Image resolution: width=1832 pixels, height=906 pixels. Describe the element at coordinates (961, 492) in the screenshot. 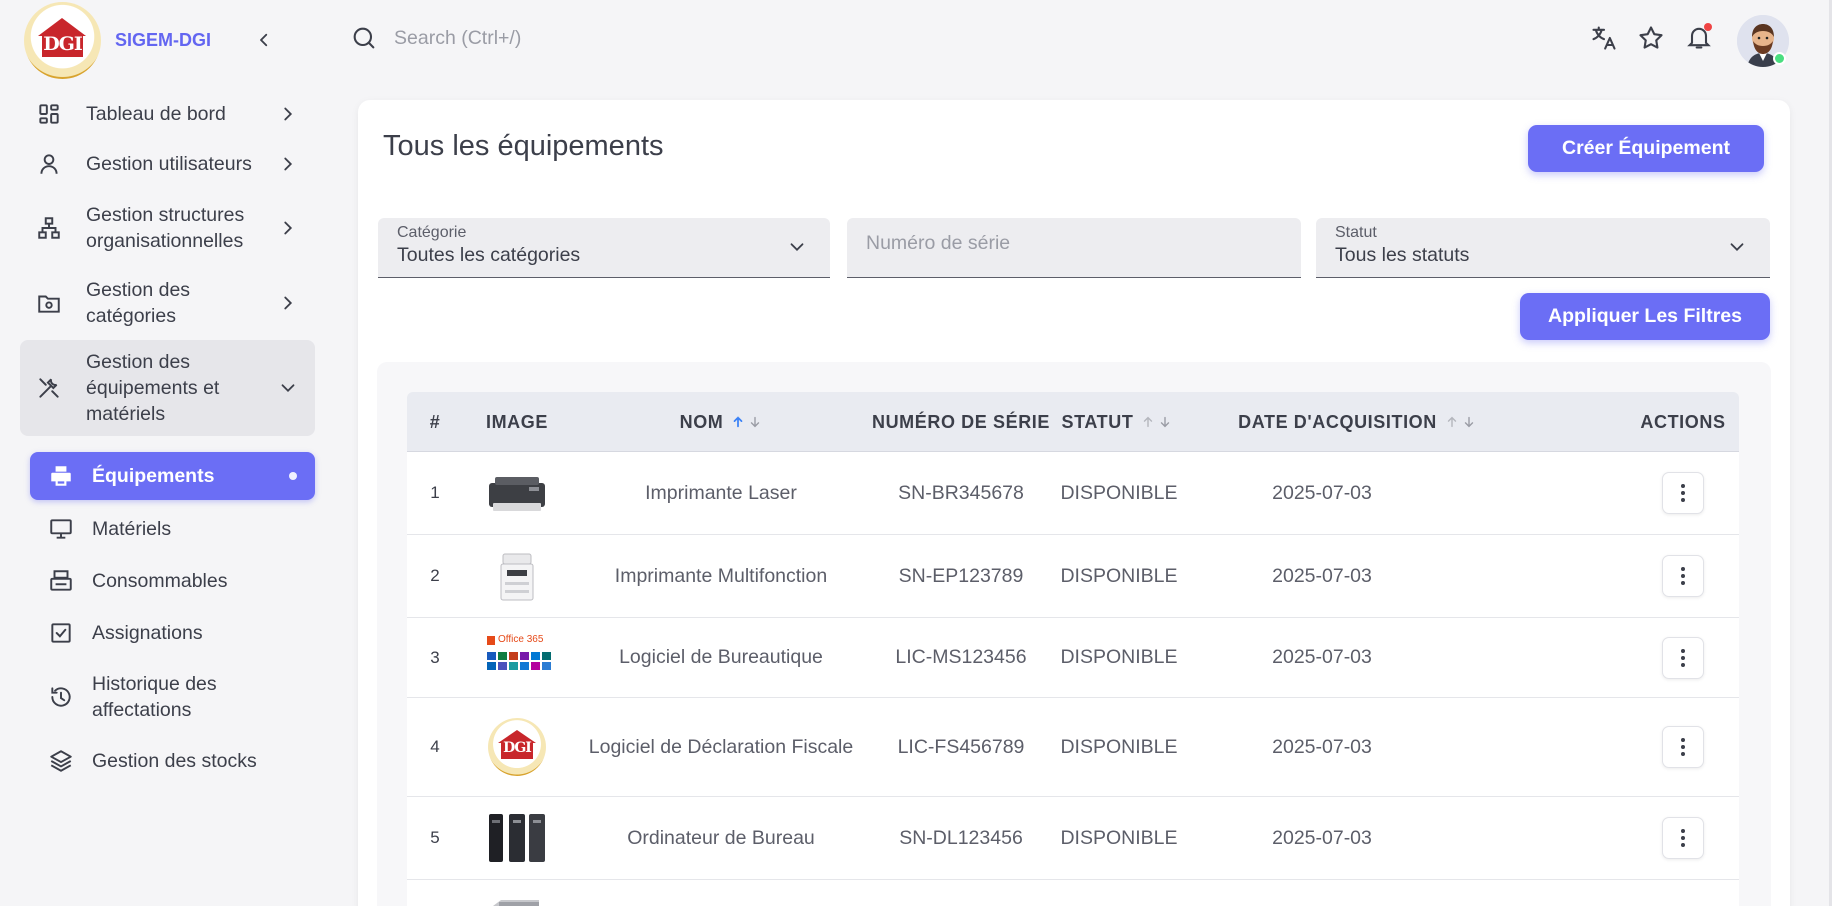

I see `serial-number: SN-BR345678` at that location.